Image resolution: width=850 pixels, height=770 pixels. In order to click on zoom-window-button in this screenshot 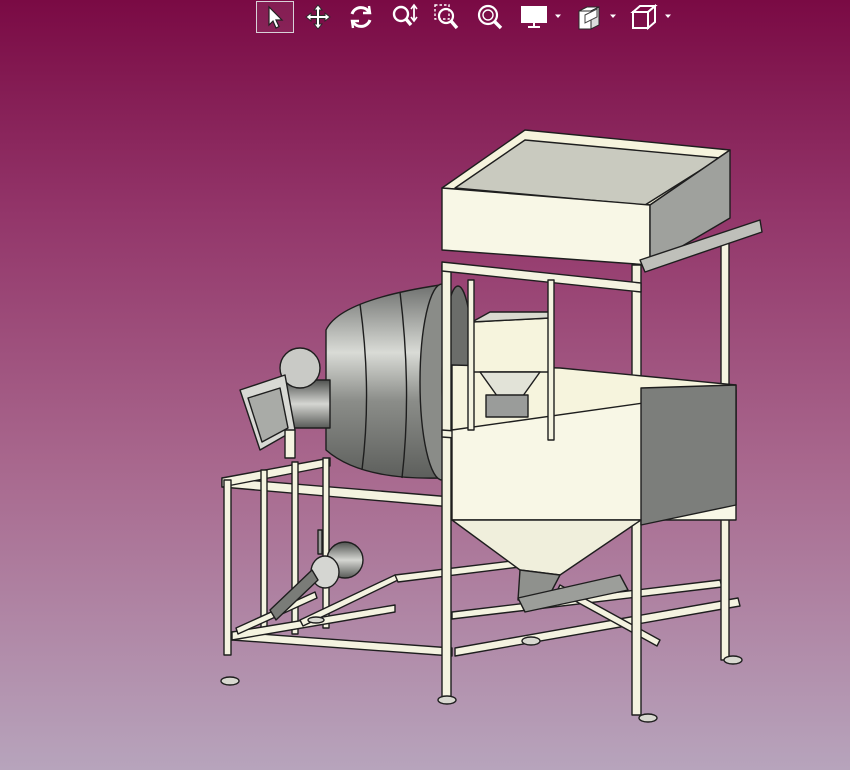, I will do `click(447, 17)`.